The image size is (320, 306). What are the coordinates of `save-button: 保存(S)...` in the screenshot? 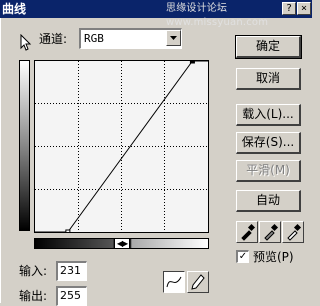 It's located at (268, 143).